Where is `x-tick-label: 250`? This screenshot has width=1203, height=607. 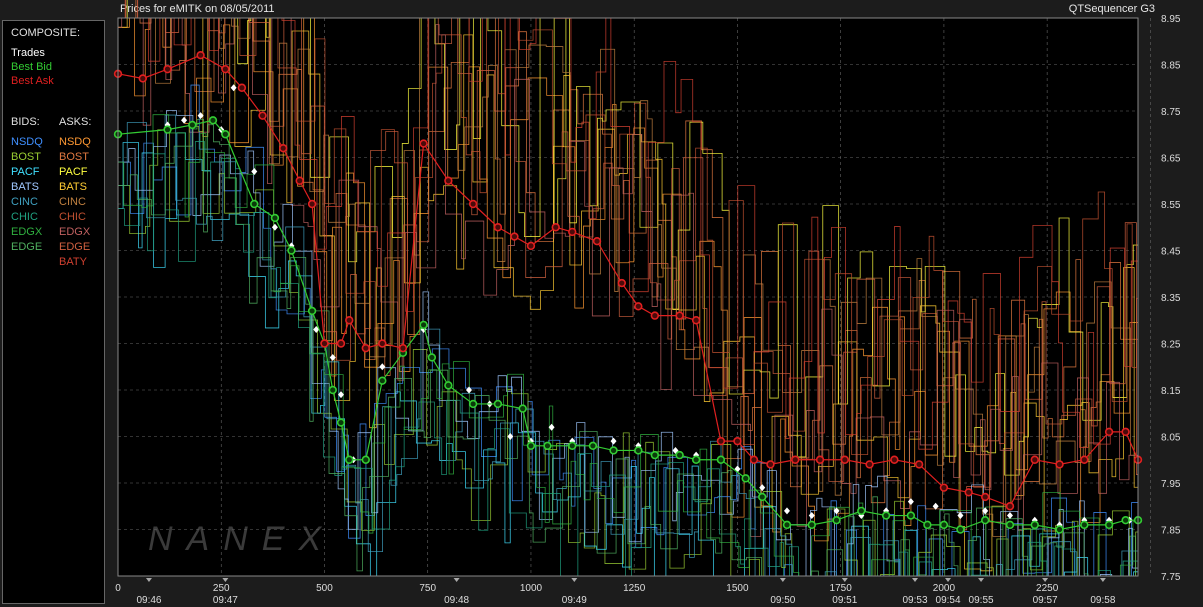 x-tick-label: 250 is located at coordinates (221, 588).